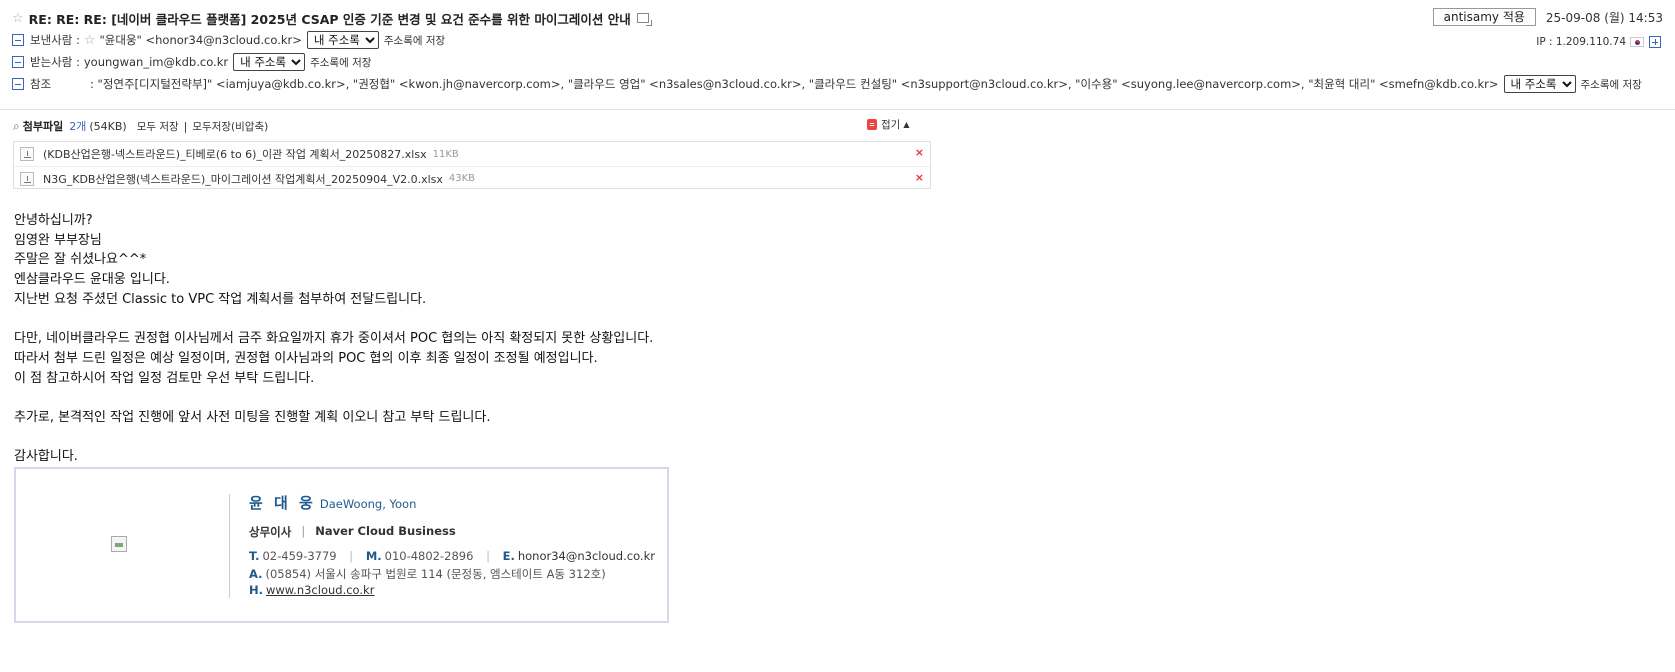 The width and height of the screenshot is (1675, 672). I want to click on to-label: 받는사람 :, so click(55, 62).